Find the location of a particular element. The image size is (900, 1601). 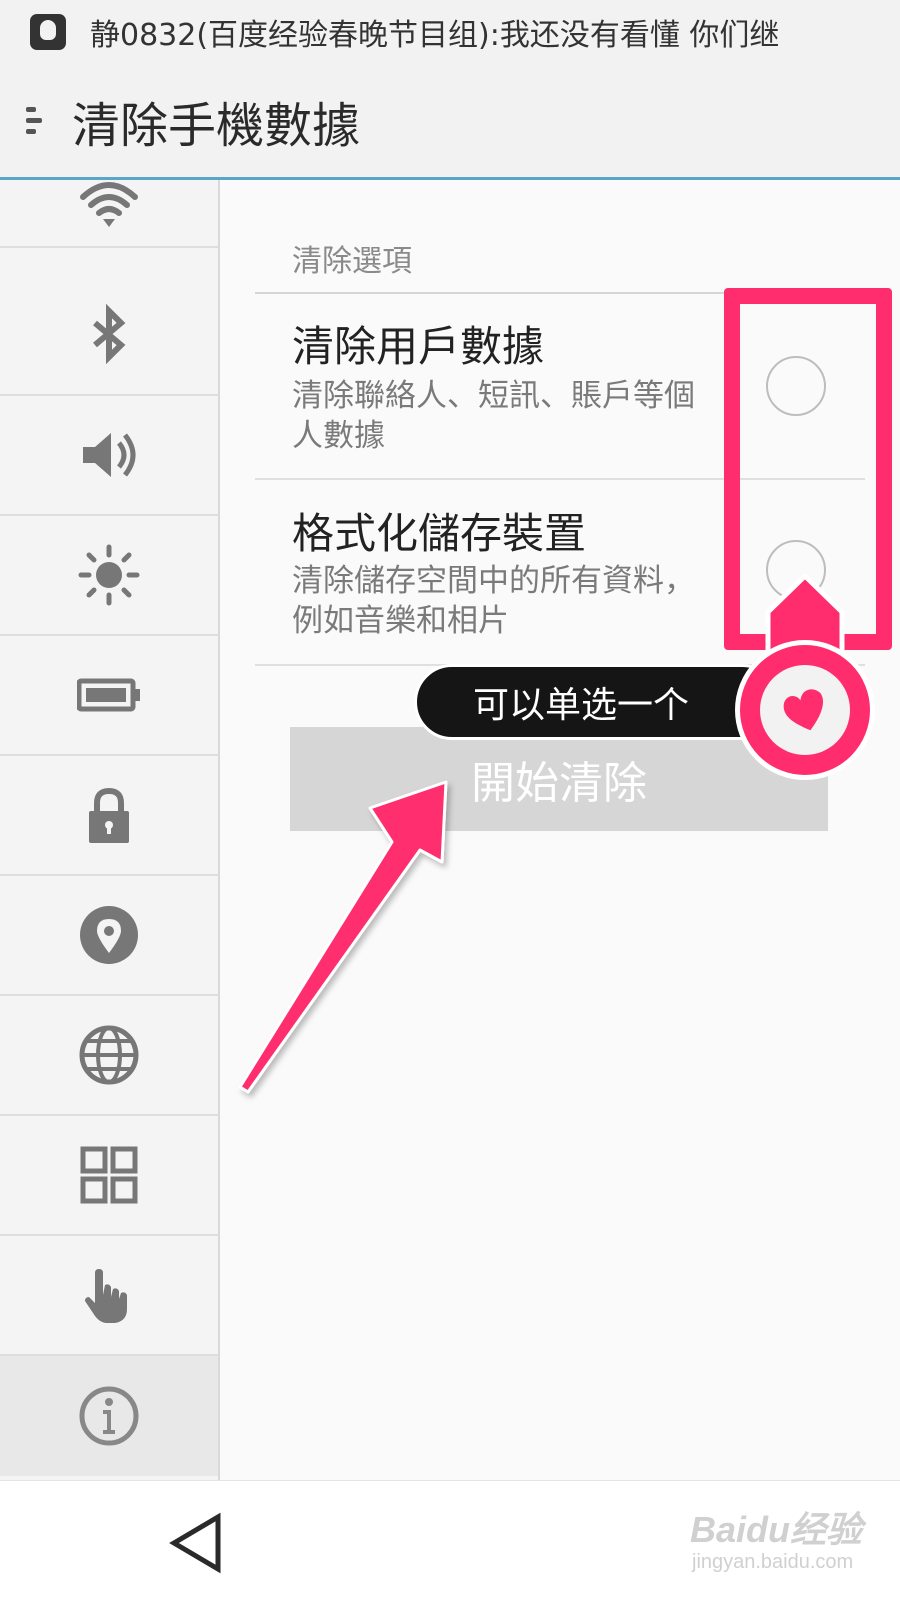

sidebar-item-sound is located at coordinates (109, 456).